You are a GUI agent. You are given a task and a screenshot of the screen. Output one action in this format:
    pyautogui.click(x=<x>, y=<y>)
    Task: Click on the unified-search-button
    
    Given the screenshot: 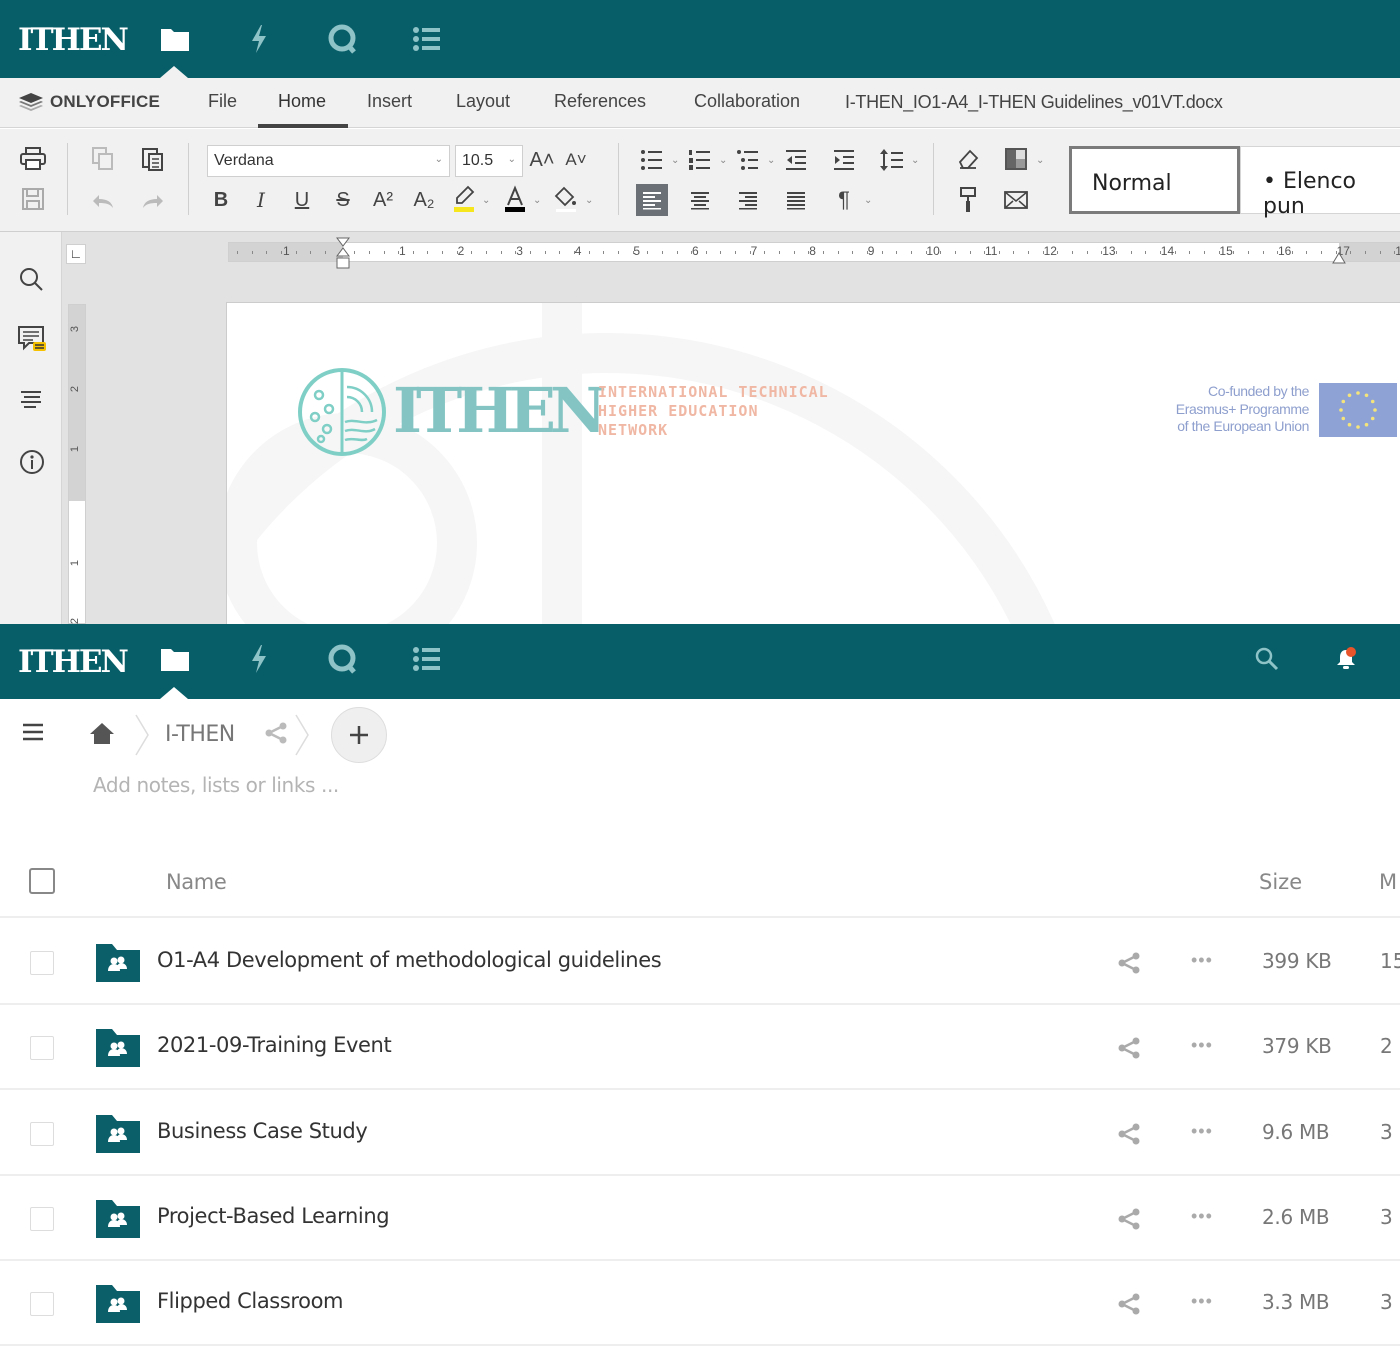 What is the action you would take?
    pyautogui.click(x=1267, y=661)
    